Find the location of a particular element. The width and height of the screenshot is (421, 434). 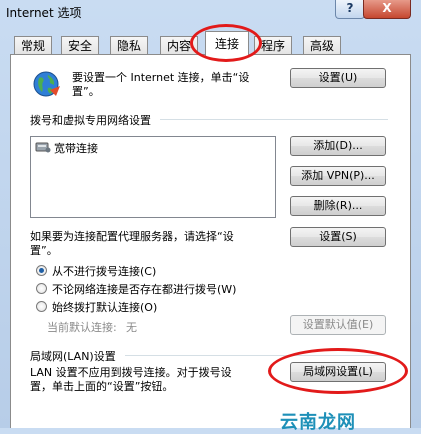

title-bar: Internet 选项 ? X is located at coordinates (210, 12).